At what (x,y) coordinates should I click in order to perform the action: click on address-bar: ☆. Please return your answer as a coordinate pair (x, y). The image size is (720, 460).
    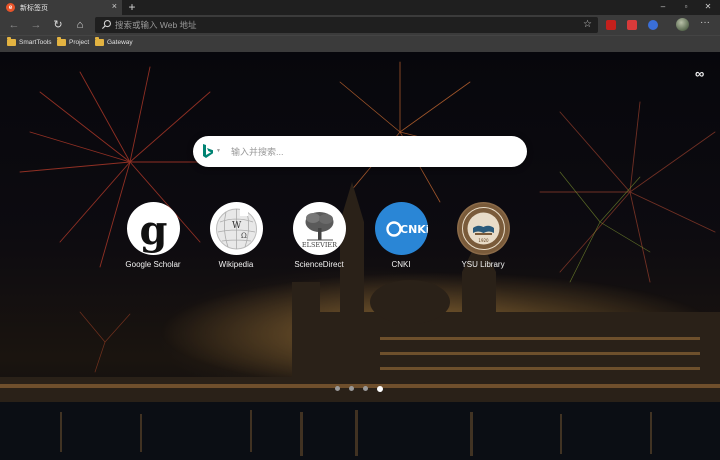
    Looking at the image, I should click on (346, 25).